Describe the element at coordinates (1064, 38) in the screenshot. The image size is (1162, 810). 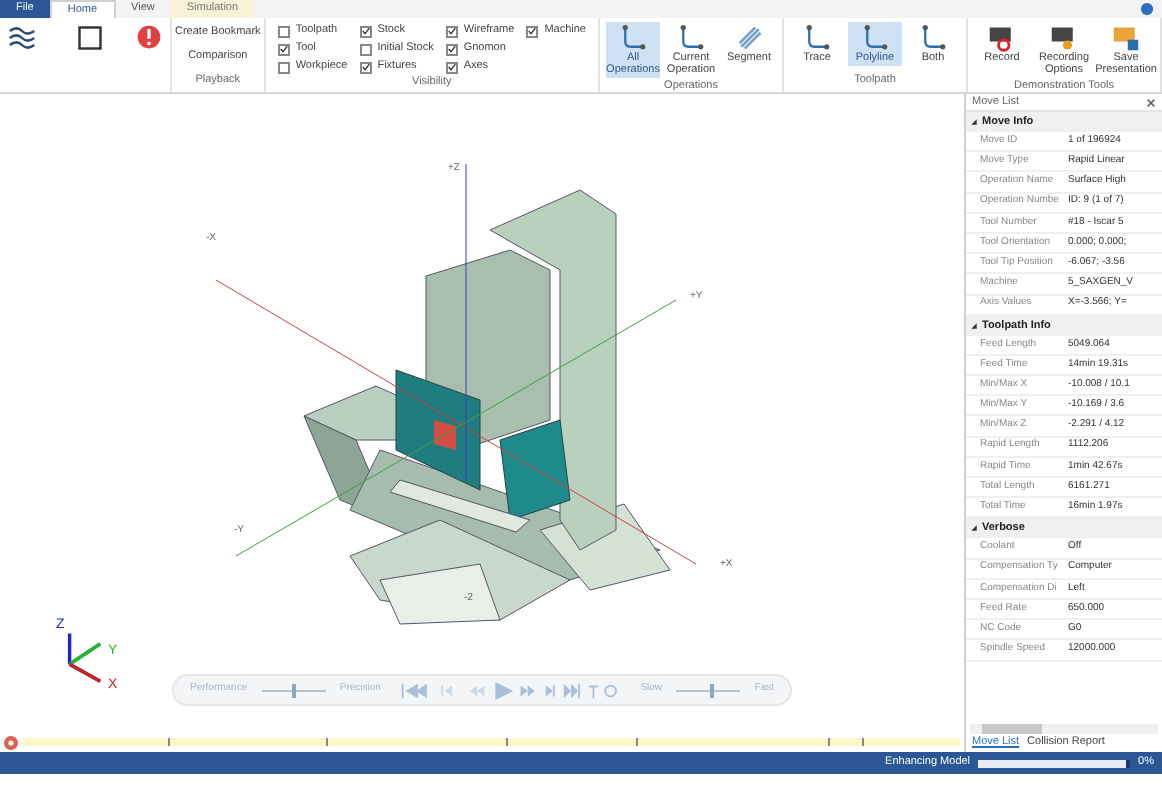
I see `camera-gear-icon` at that location.